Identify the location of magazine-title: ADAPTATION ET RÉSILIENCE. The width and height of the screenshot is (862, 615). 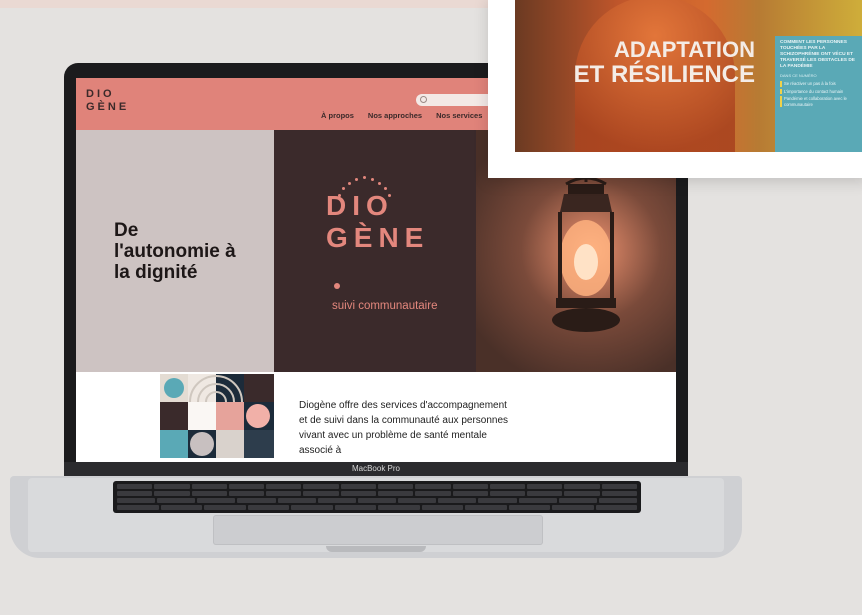
(664, 63).